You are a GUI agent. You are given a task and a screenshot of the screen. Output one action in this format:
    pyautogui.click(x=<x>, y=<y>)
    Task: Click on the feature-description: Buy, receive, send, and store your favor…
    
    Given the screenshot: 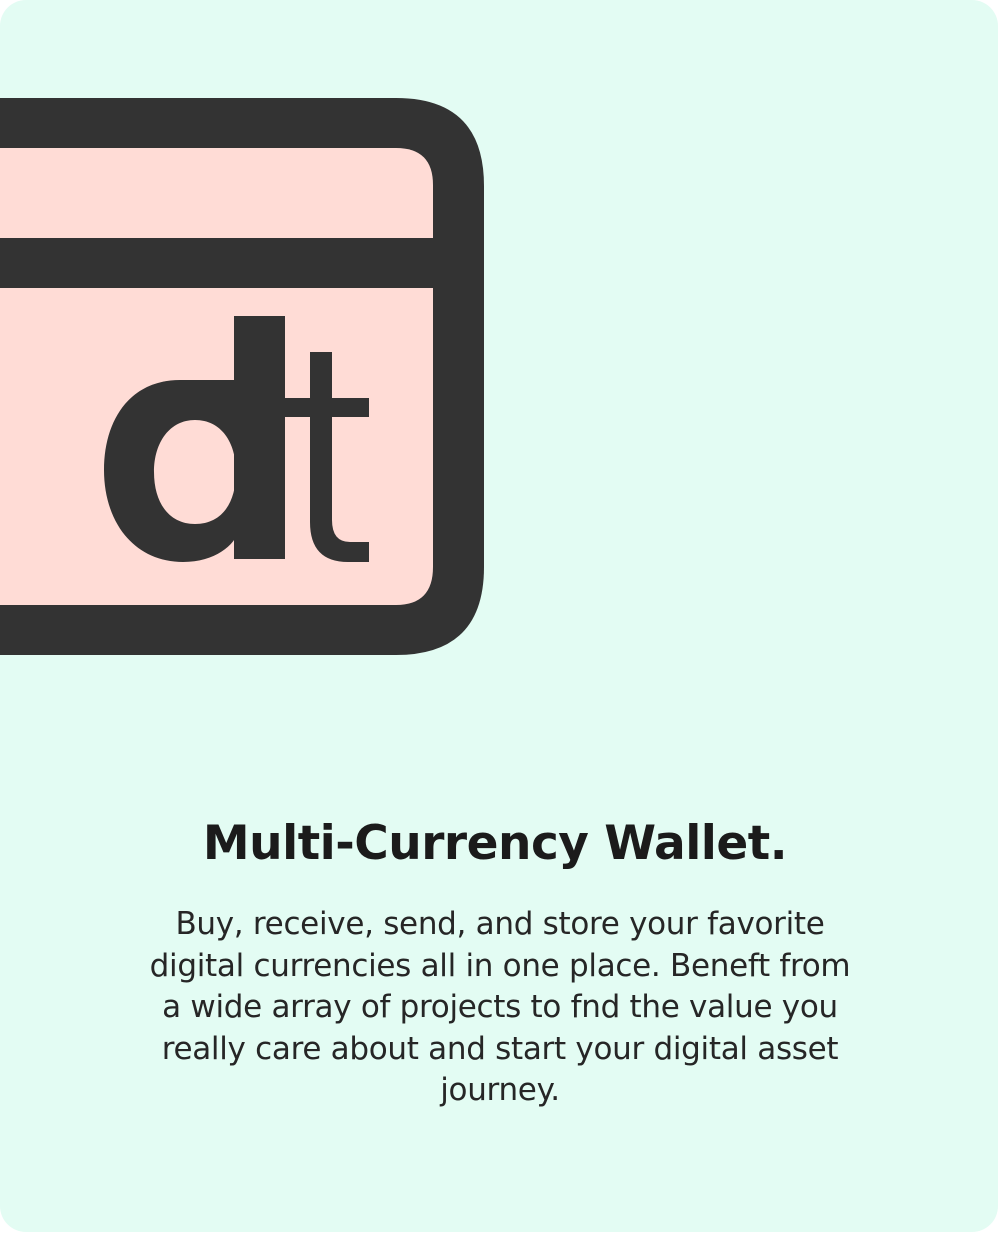 What is the action you would take?
    pyautogui.click(x=500, y=1007)
    